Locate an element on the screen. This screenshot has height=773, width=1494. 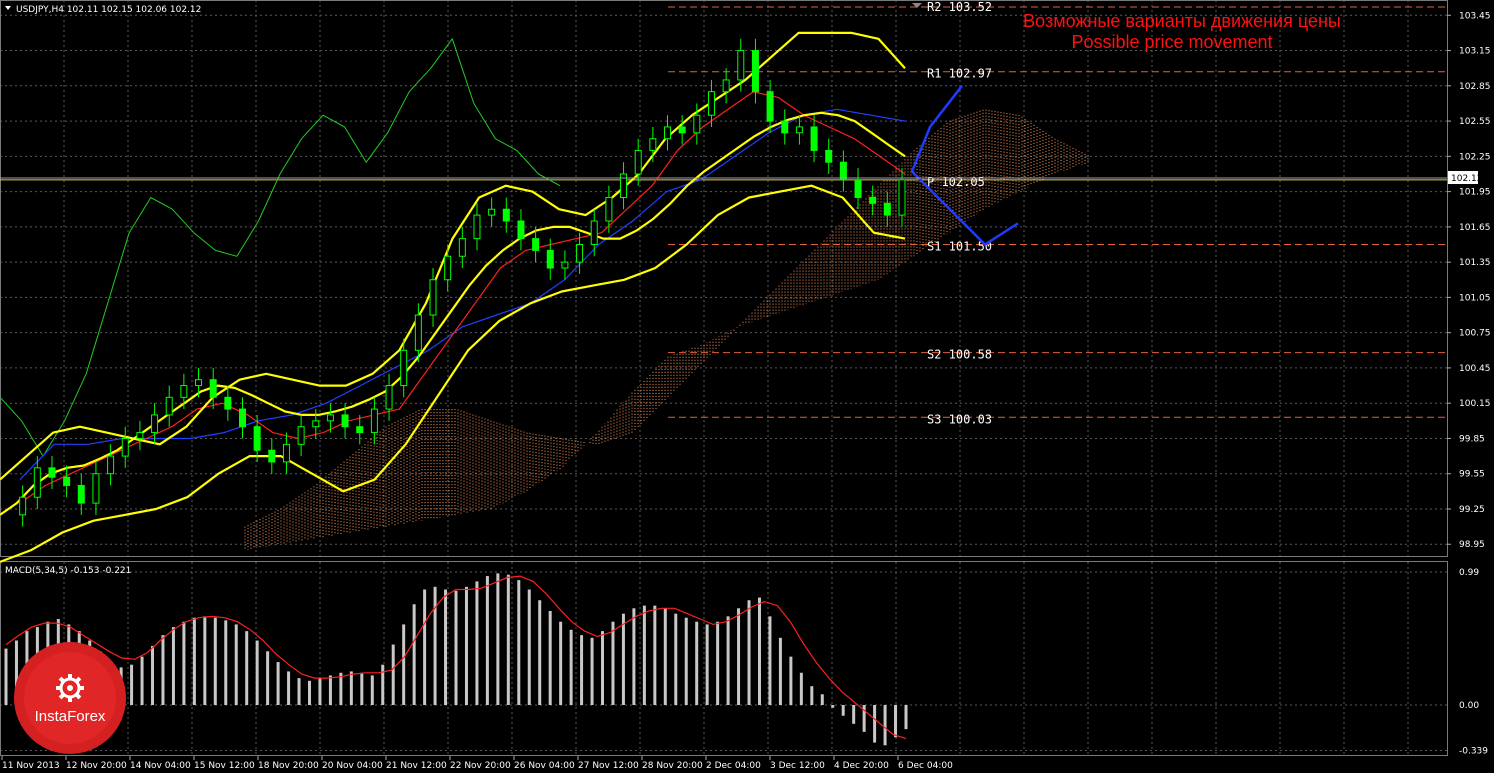
level-label-r1: R1 102.97 is located at coordinates (959, 74).